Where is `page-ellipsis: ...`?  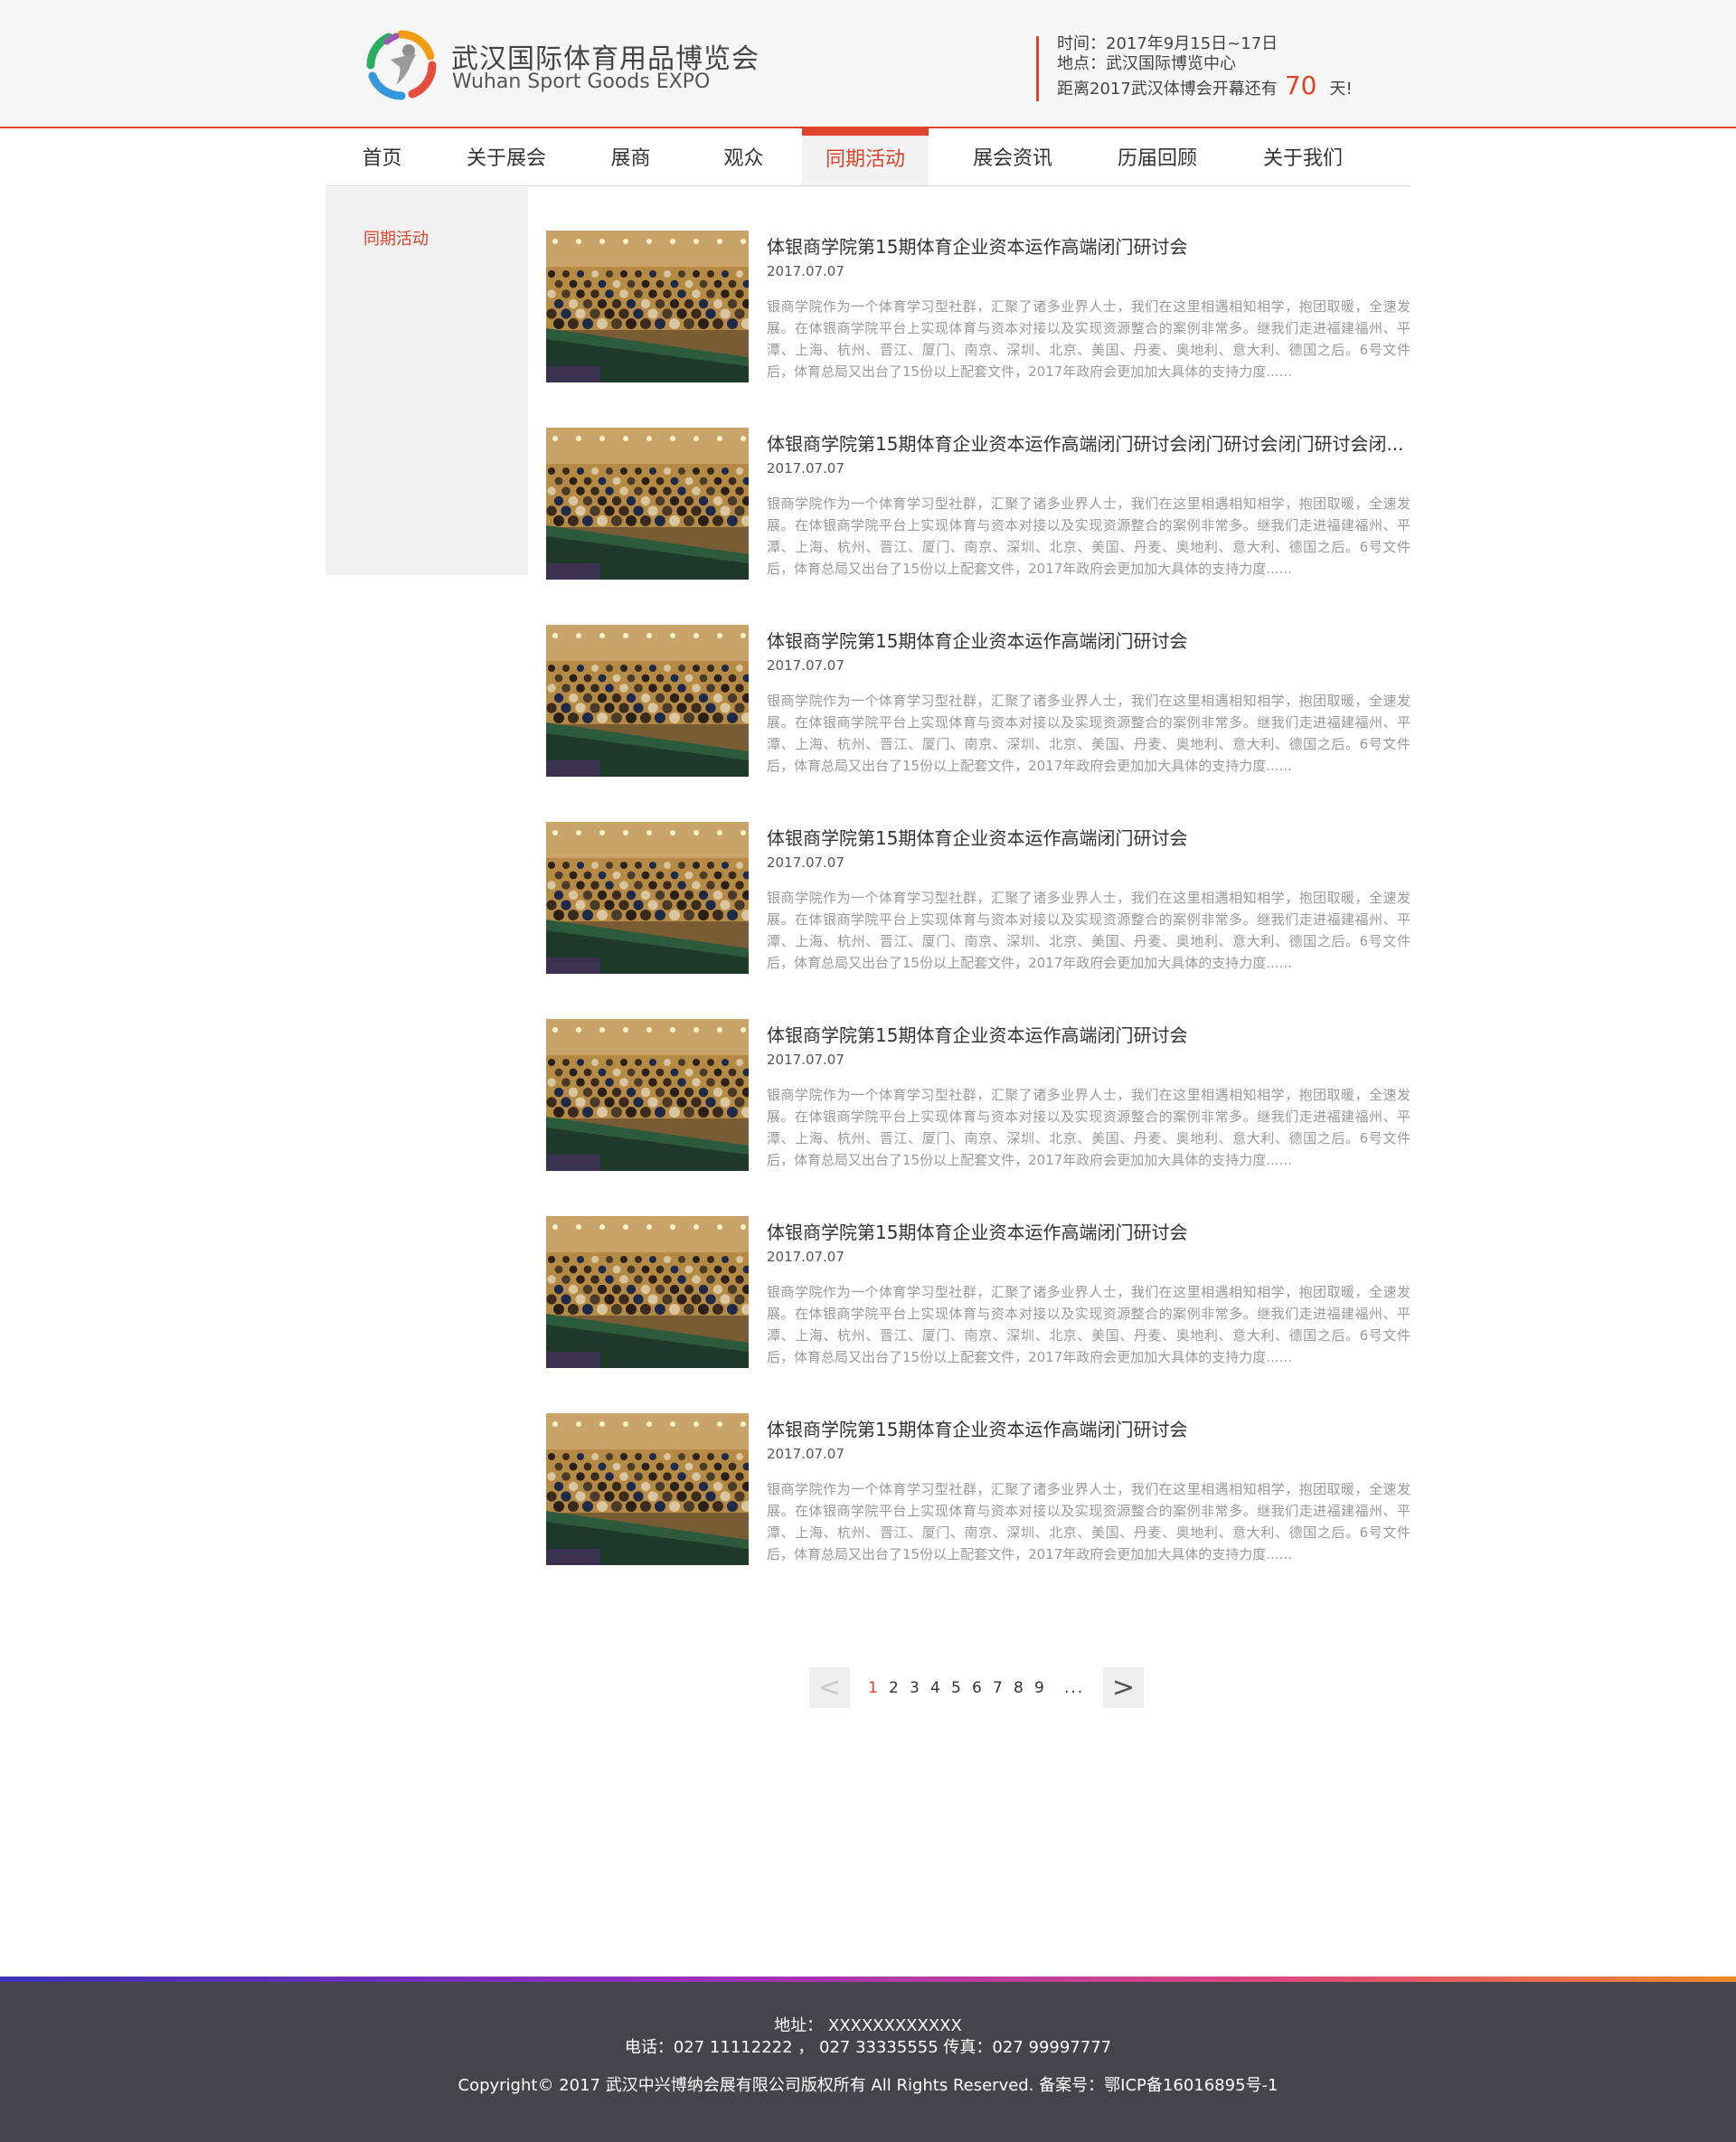
page-ellipsis: ... is located at coordinates (1074, 1687).